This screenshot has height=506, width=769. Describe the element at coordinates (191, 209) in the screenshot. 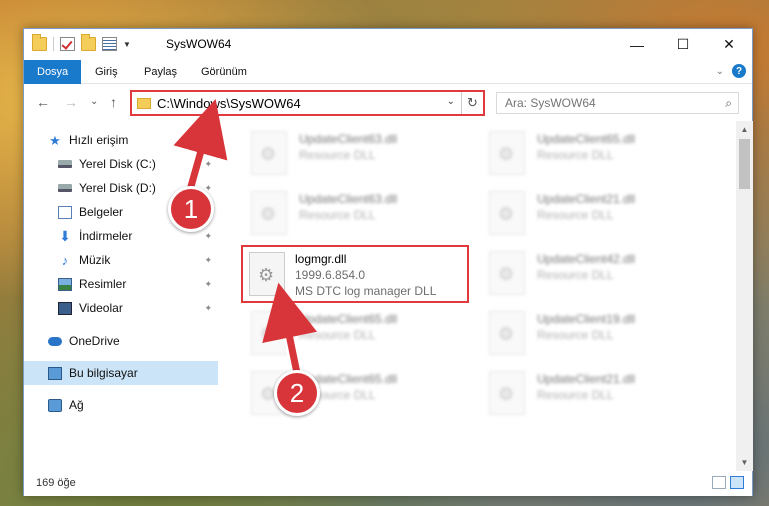

I see `annotation-badge-1: 1` at that location.